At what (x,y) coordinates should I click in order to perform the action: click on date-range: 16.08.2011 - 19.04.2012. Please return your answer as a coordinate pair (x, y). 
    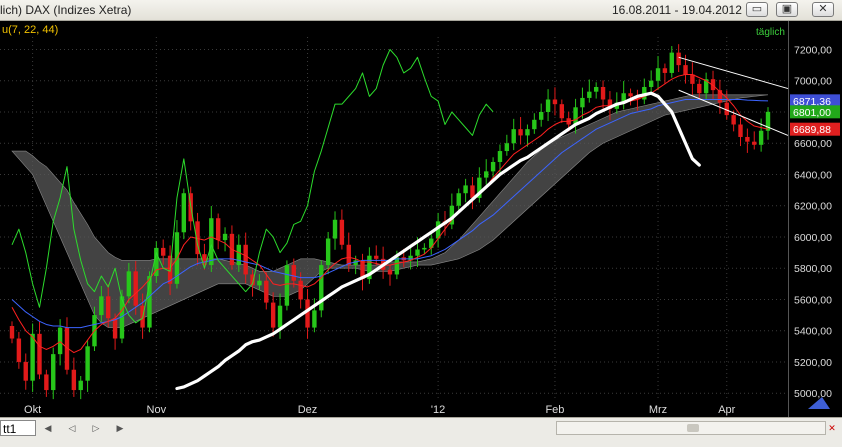
    Looking at the image, I should click on (677, 10).